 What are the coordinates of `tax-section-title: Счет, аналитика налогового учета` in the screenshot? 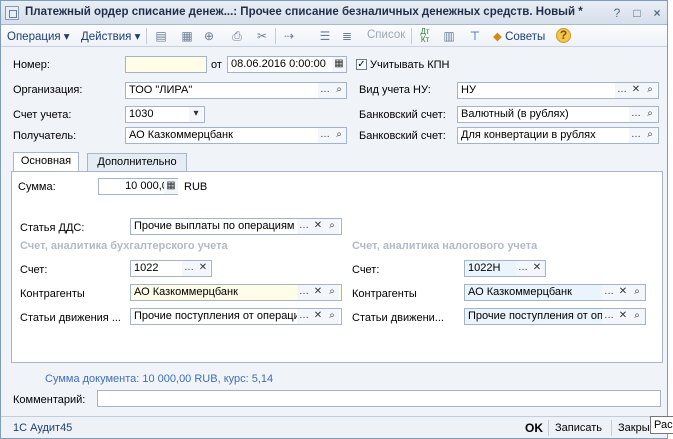 It's located at (445, 246).